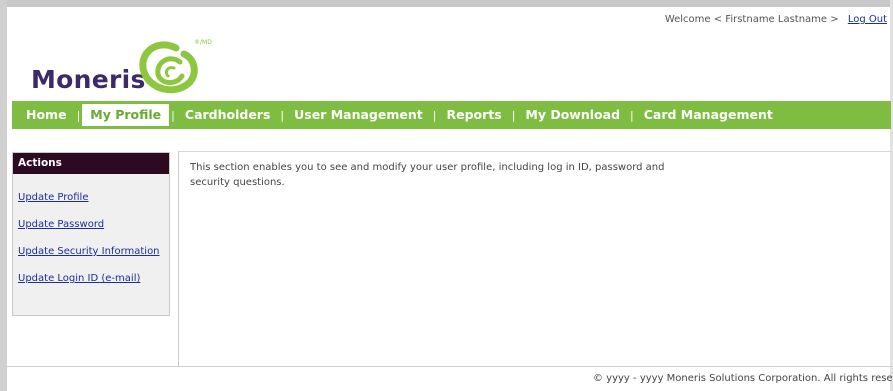 This screenshot has height=391, width=893. I want to click on nav-item-reports: Reports, so click(473, 115).